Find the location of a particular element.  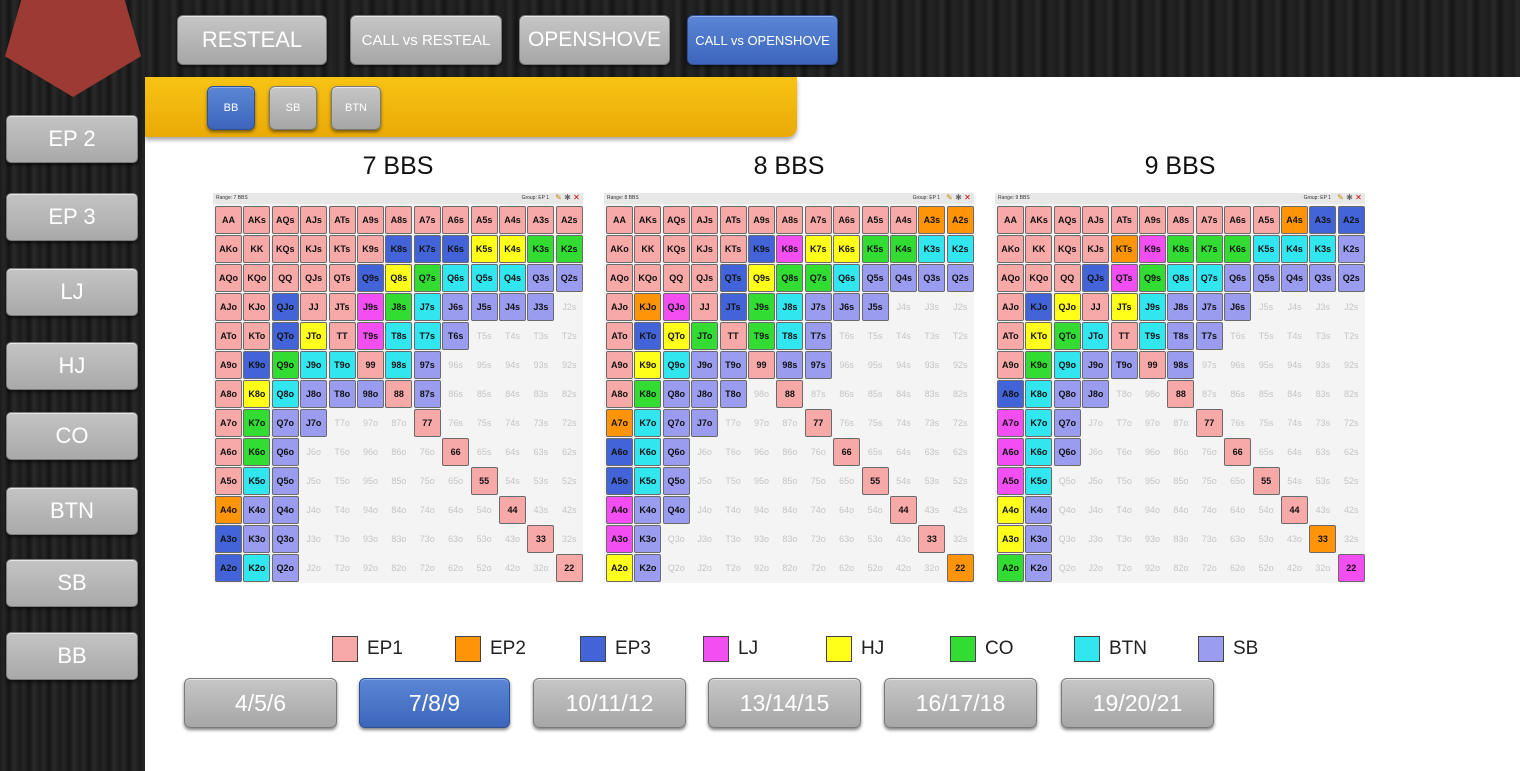

hand-cell: K4o is located at coordinates (257, 510).